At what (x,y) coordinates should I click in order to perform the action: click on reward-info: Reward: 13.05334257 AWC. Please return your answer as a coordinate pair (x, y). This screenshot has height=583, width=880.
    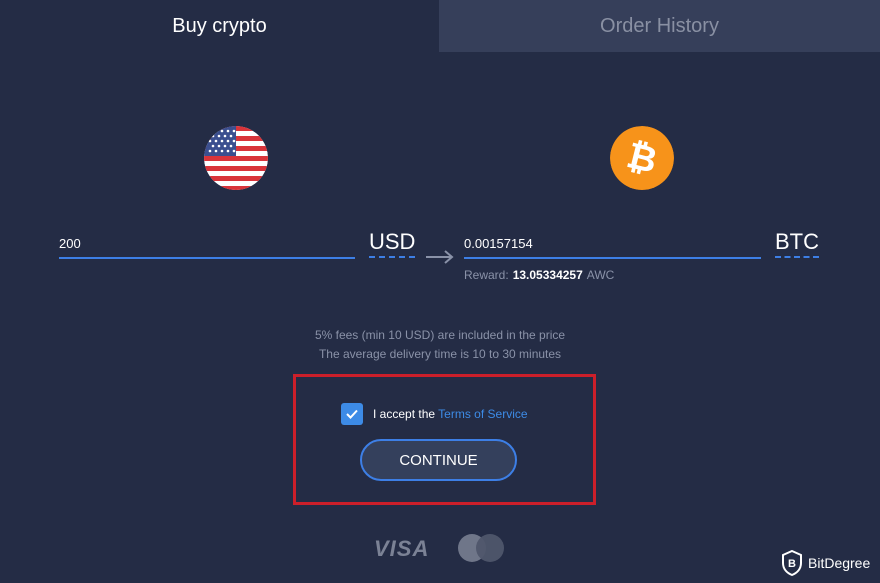
    Looking at the image, I should click on (539, 275).